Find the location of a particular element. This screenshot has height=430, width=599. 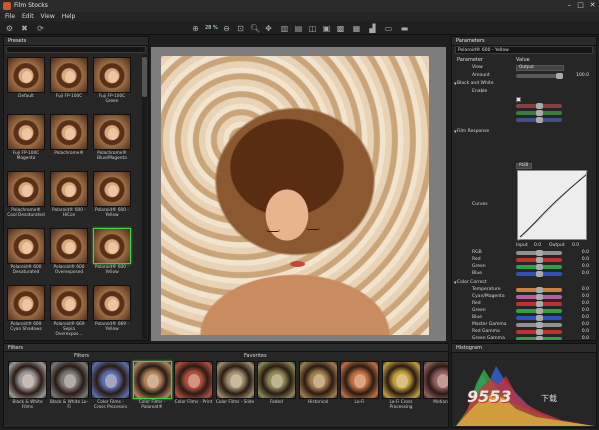

curves-editor is located at coordinates (553, 206).